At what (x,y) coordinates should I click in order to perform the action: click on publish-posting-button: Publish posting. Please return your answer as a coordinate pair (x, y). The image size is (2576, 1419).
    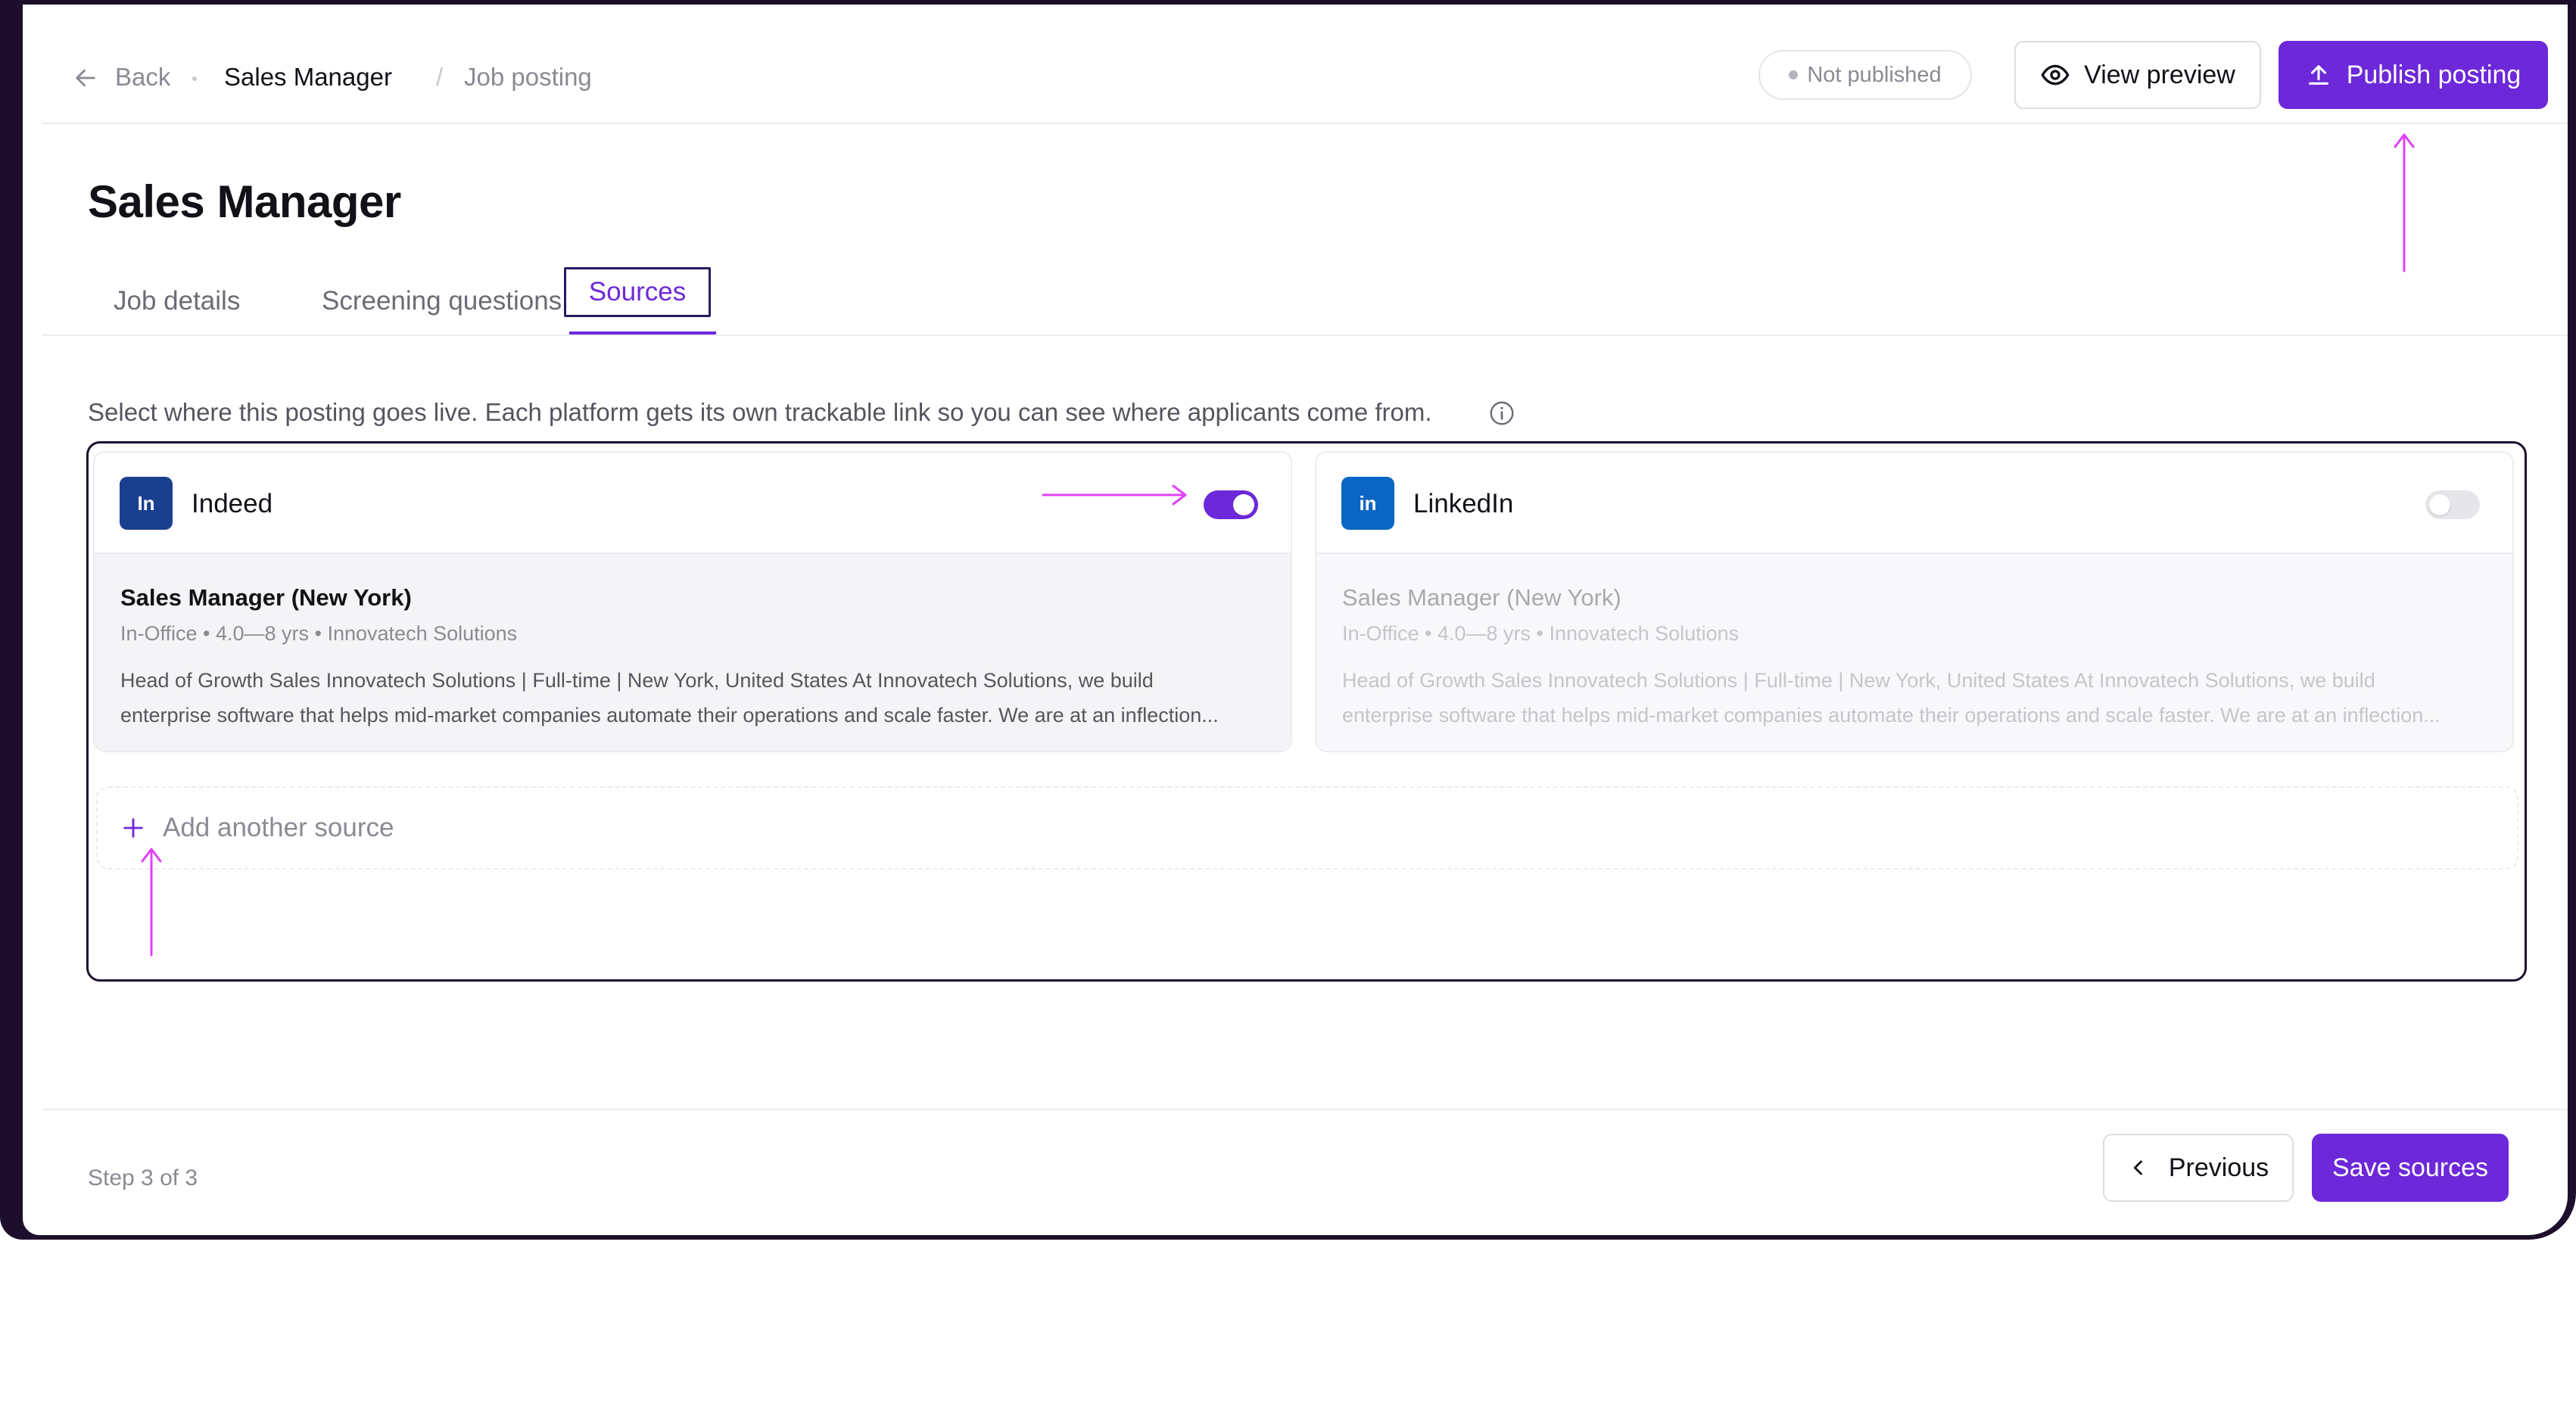
    Looking at the image, I should click on (2413, 75).